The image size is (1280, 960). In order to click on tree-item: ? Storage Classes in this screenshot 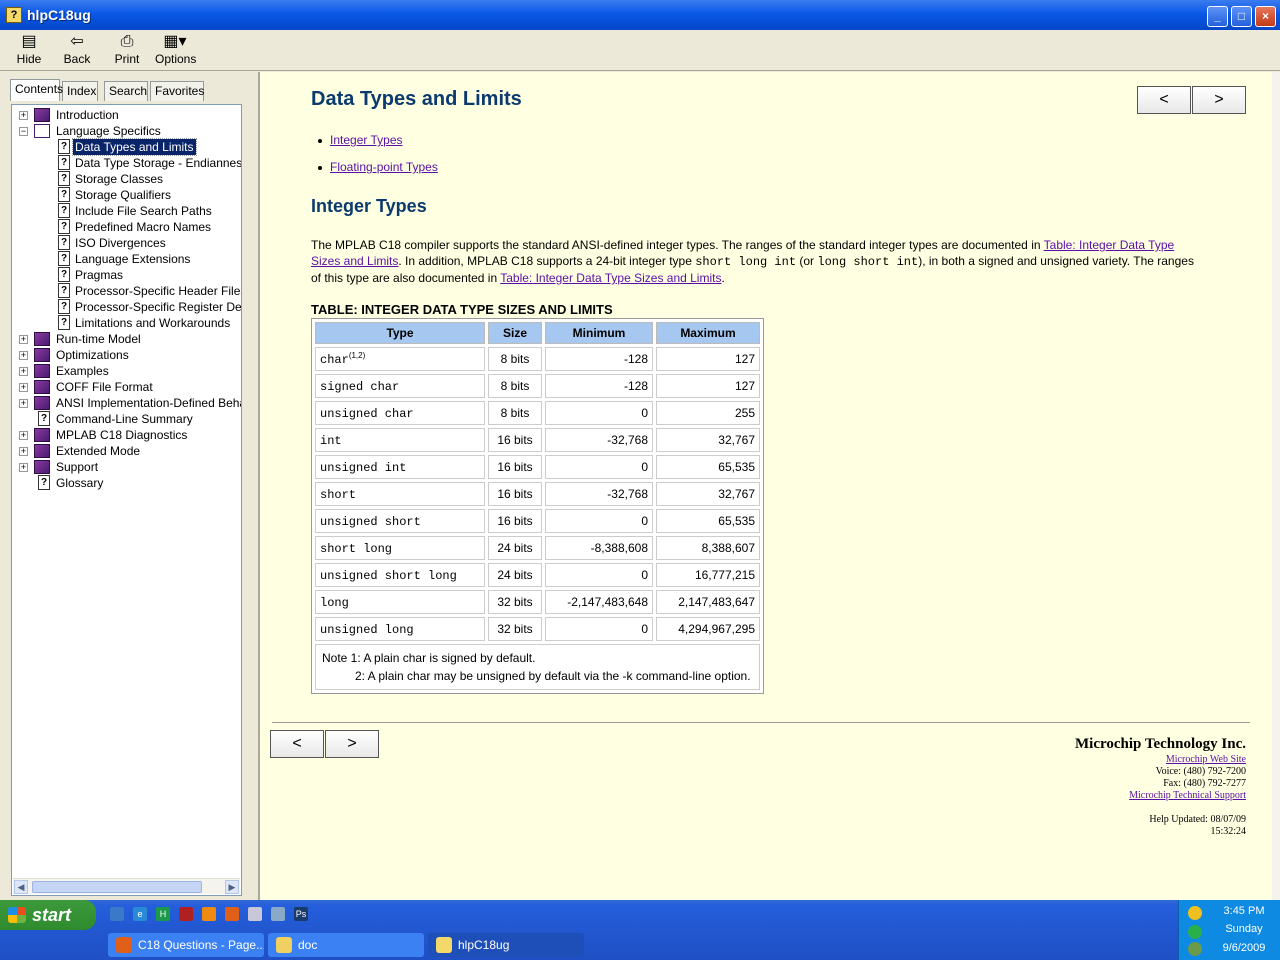, I will do `click(126, 179)`.